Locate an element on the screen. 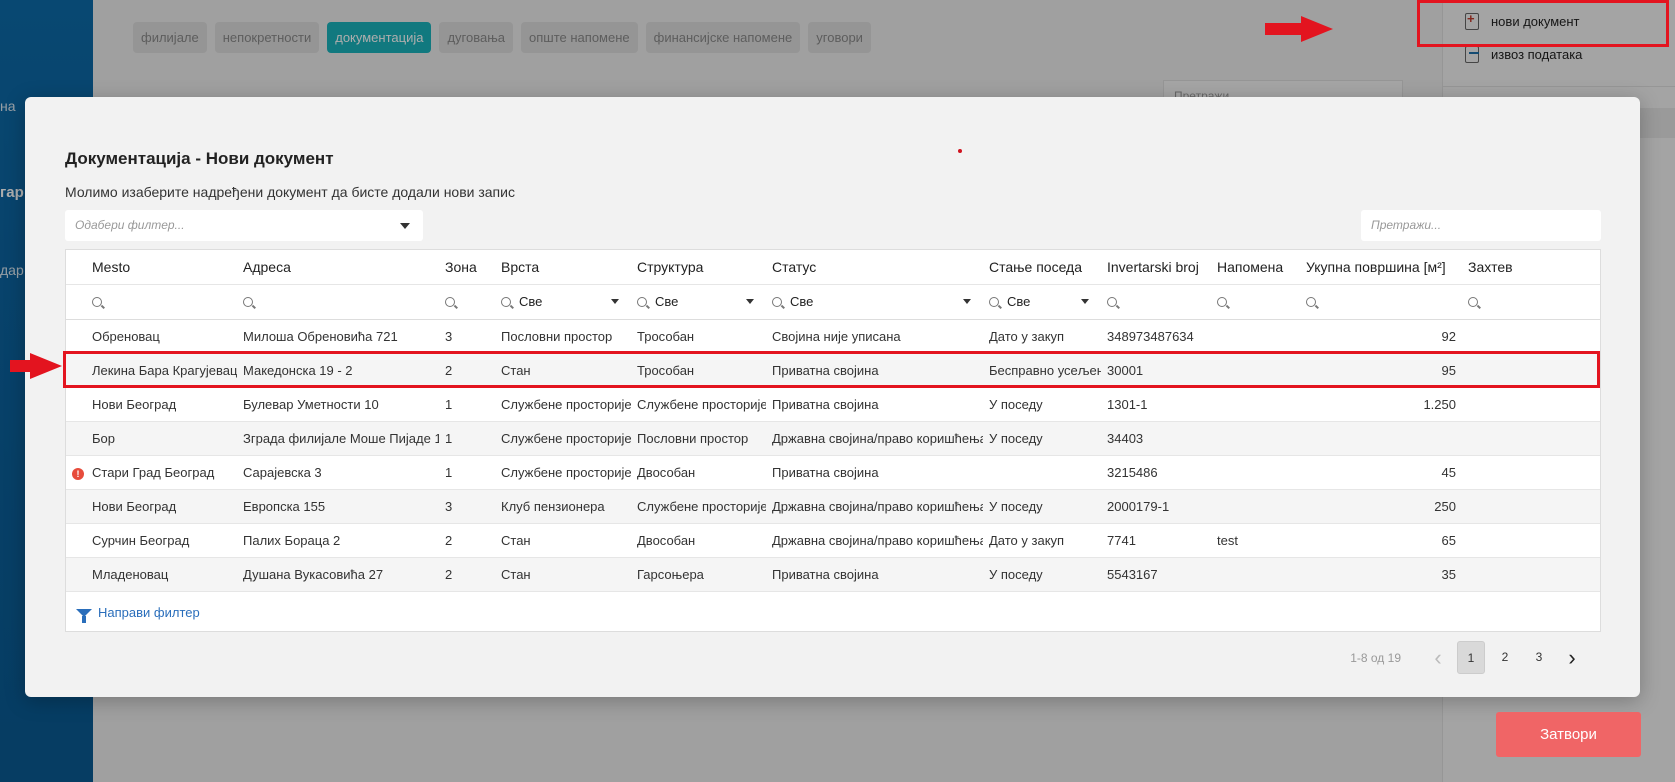  cell-adresa: Палих Бораца 2 is located at coordinates (338, 540).